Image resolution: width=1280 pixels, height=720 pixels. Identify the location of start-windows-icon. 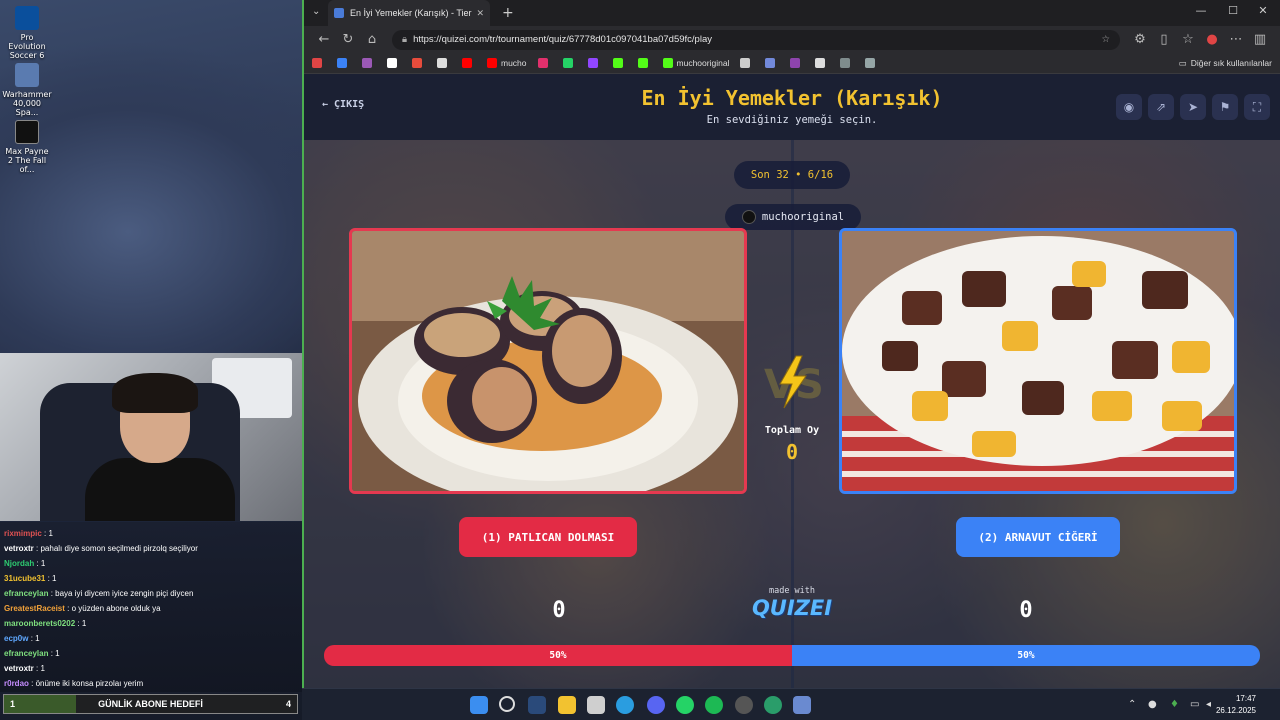
(479, 705).